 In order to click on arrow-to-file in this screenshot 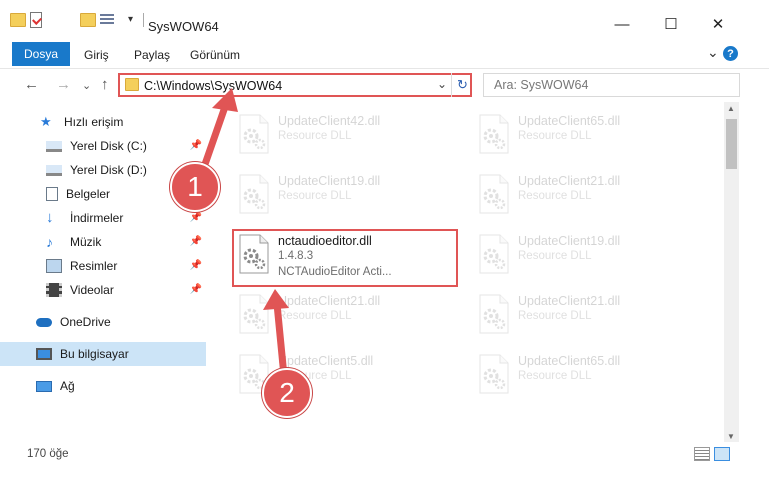, I will do `click(276, 334)`.